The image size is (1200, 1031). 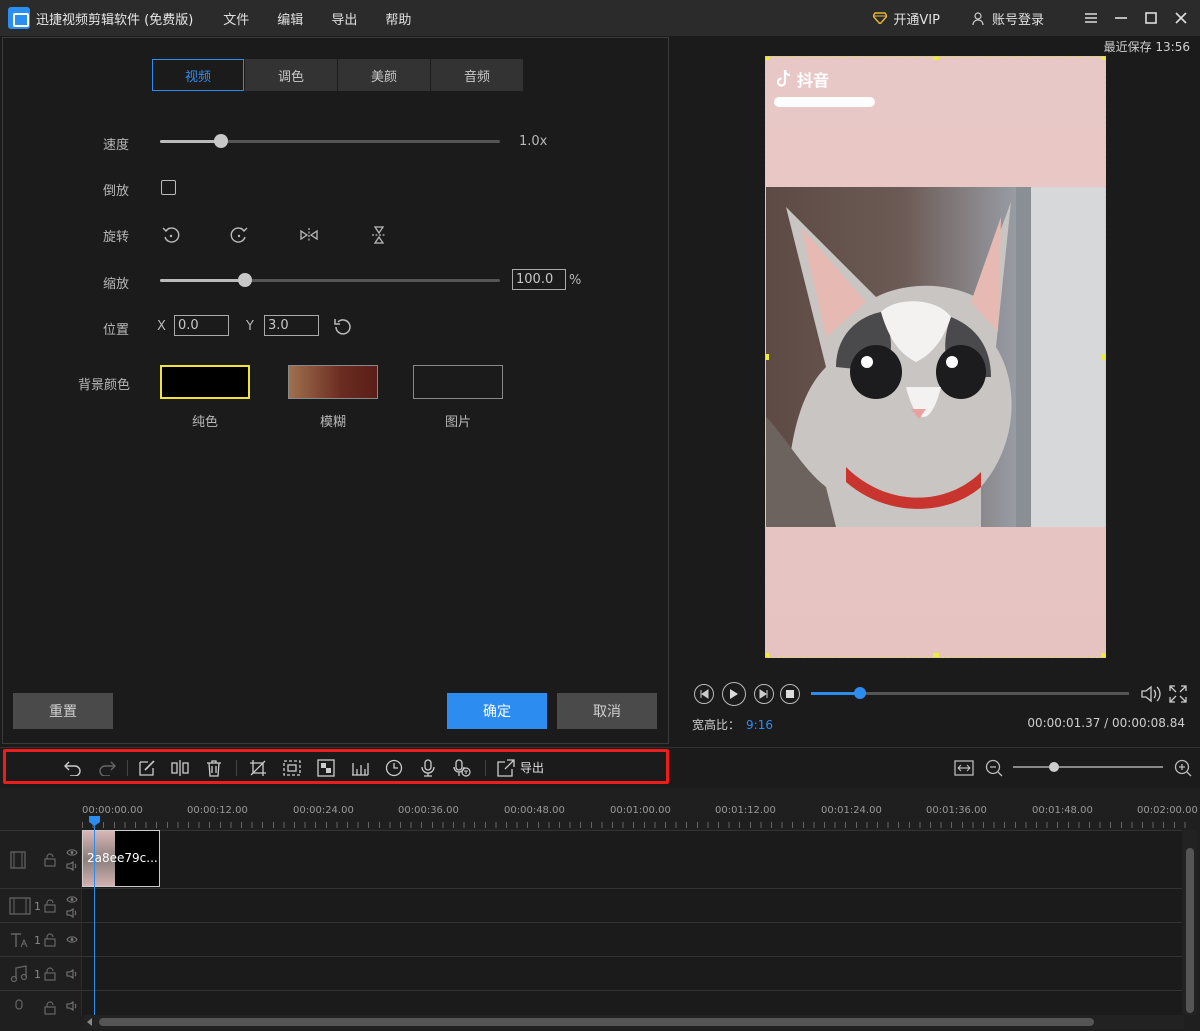 I want to click on flip-vertical-icon, so click(x=379, y=235).